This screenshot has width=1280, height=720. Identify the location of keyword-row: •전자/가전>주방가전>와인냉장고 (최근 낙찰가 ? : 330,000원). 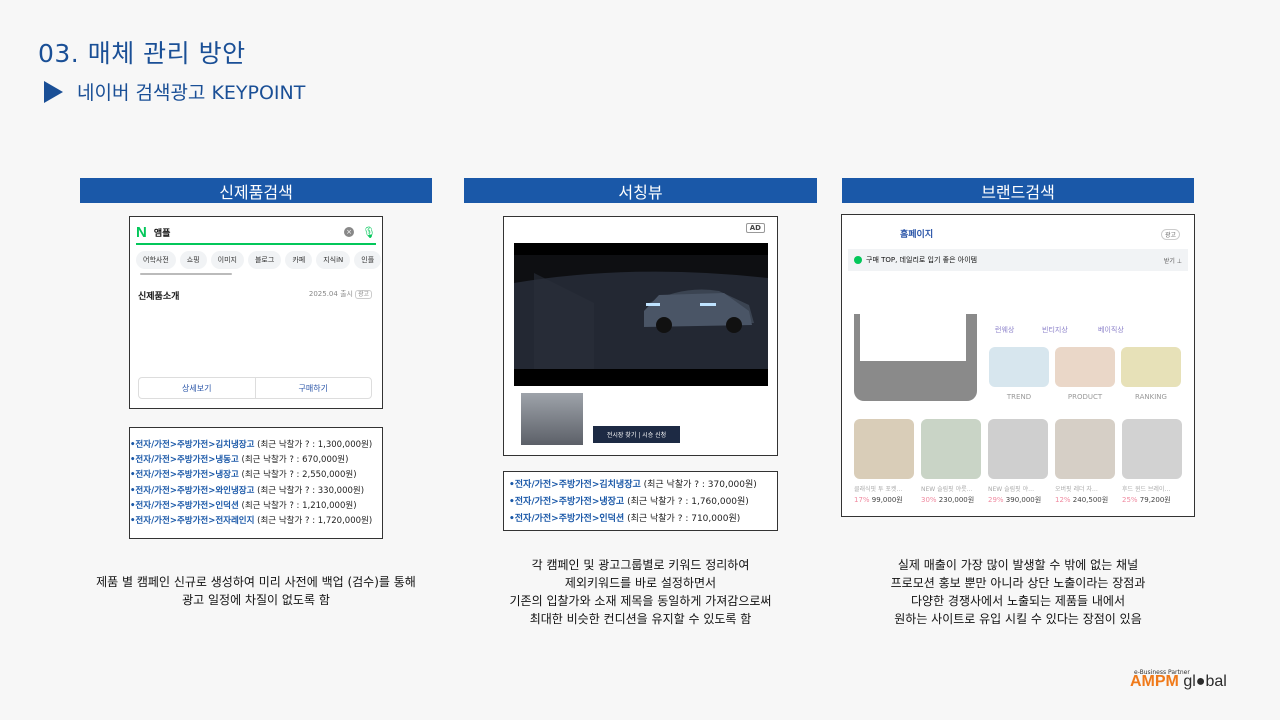
(256, 491).